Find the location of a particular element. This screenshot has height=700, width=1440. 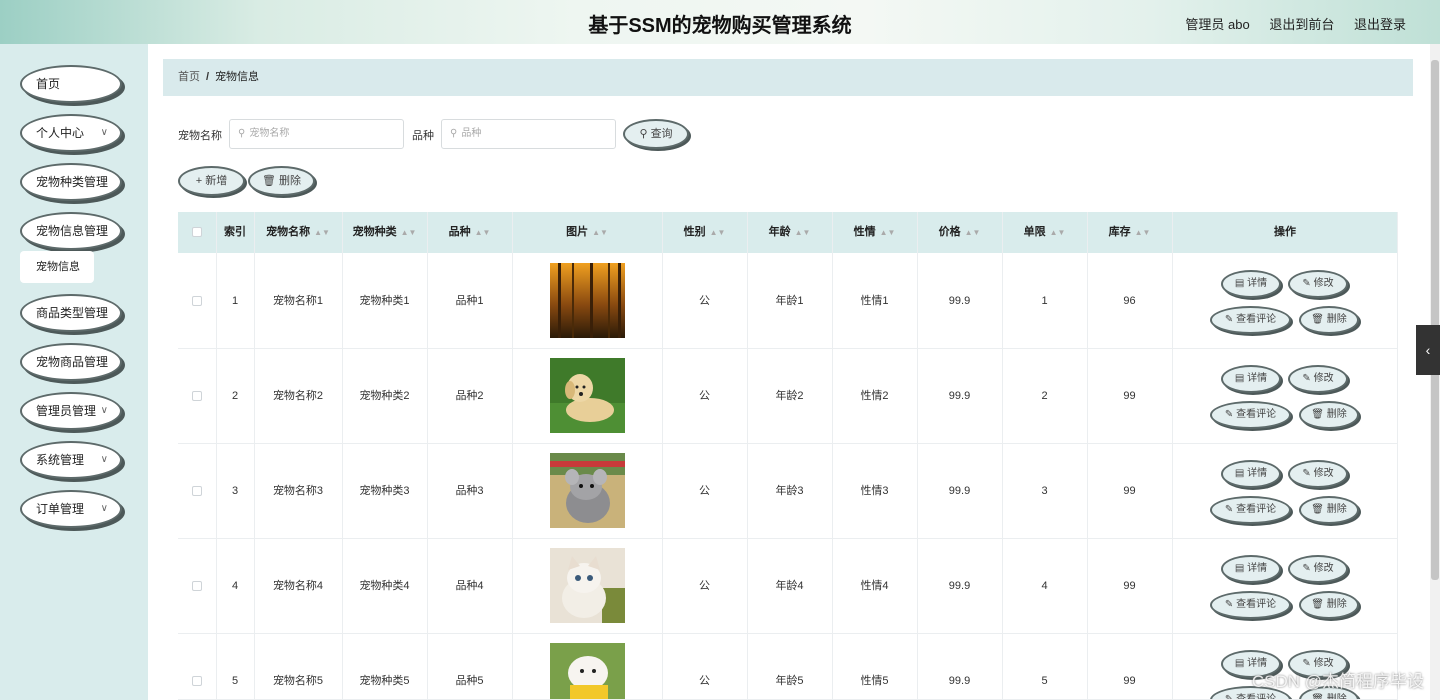

cell-index: 4 is located at coordinates (235, 586).